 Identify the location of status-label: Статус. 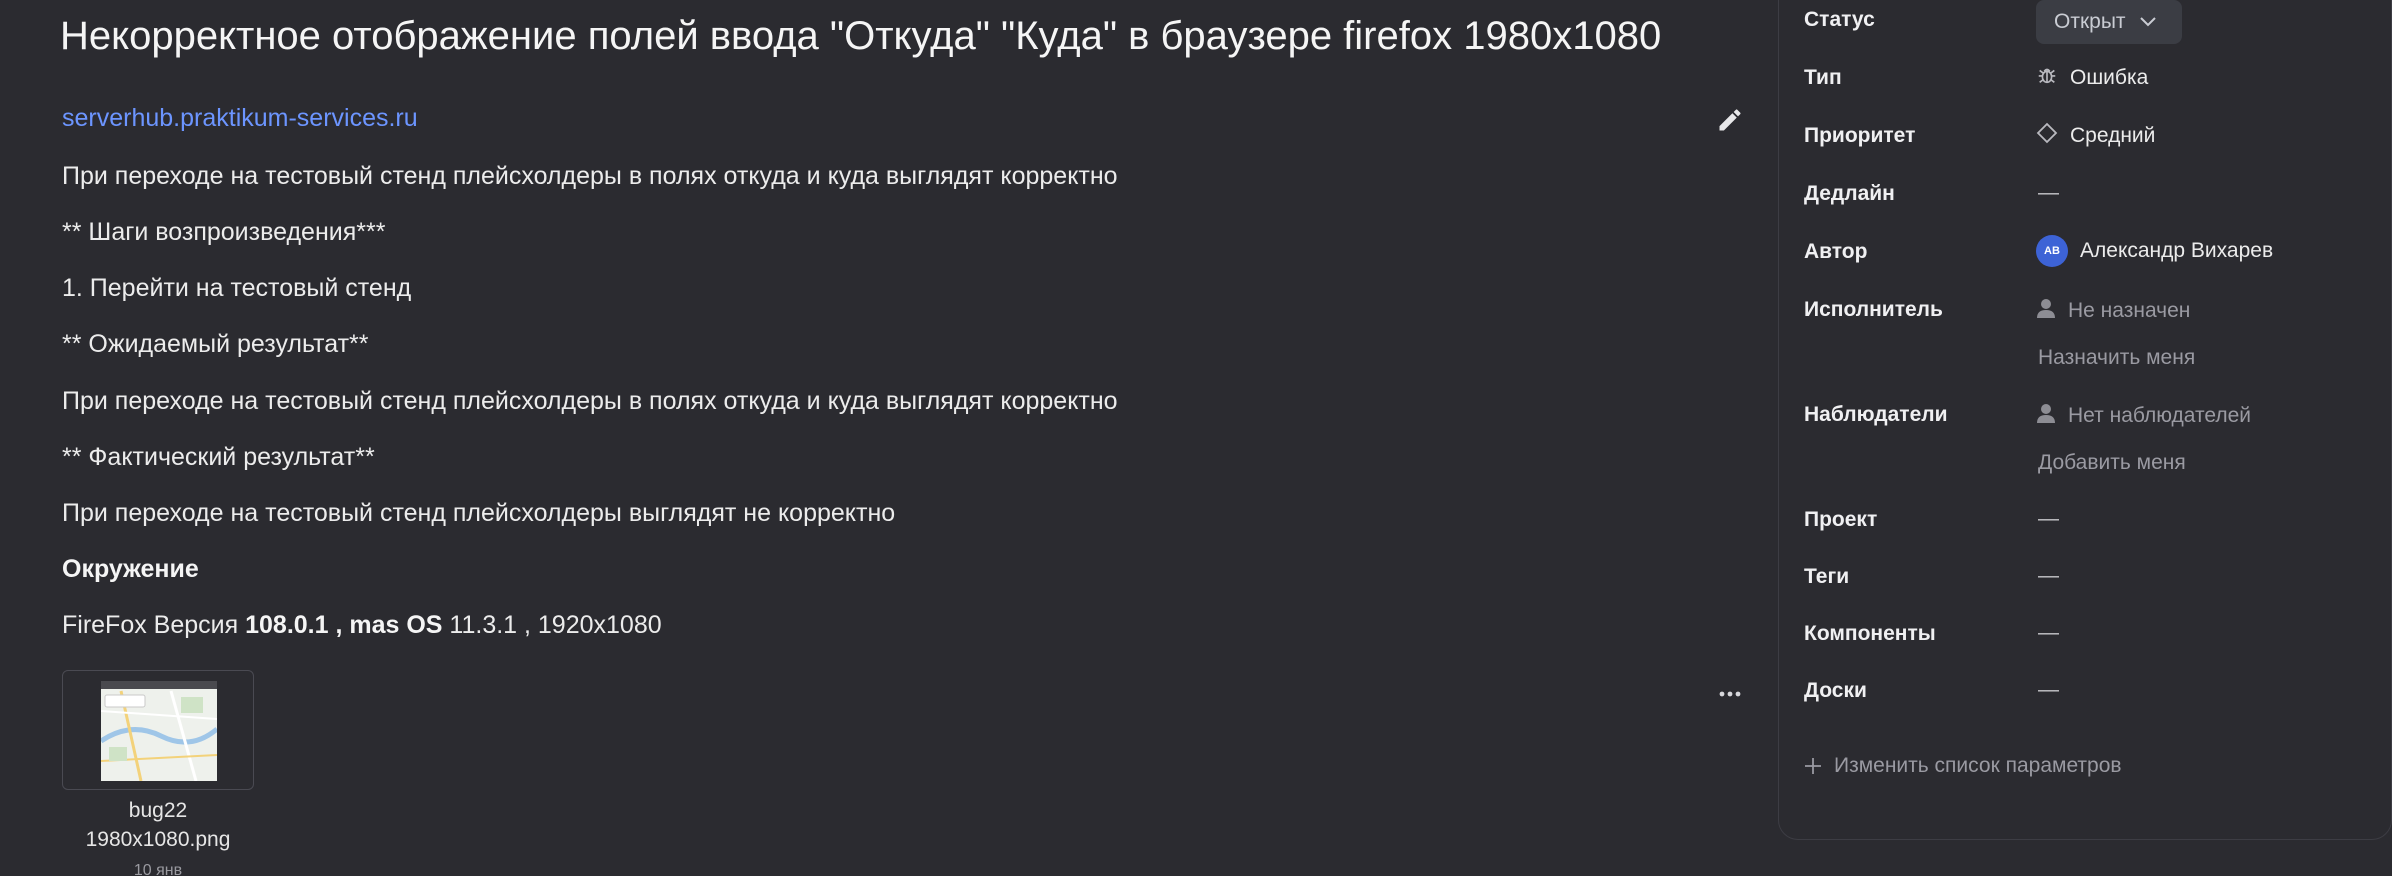
(1839, 19).